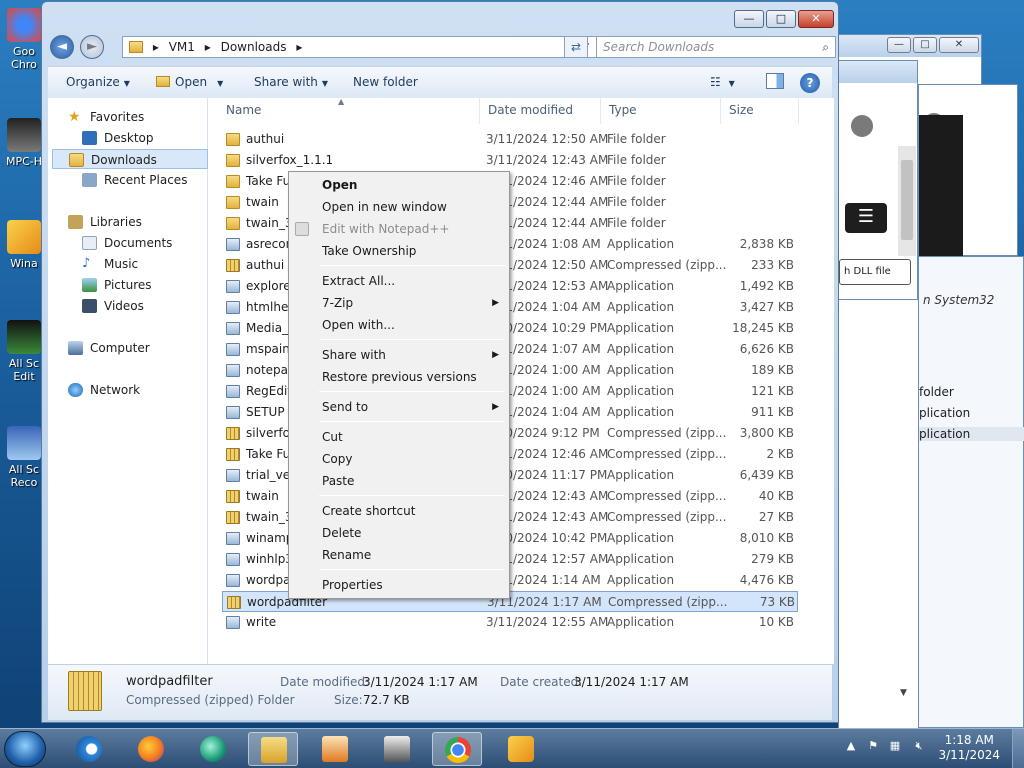 The height and width of the screenshot is (768, 1024). I want to click on taskbar-internet-explorer, so click(89, 749).